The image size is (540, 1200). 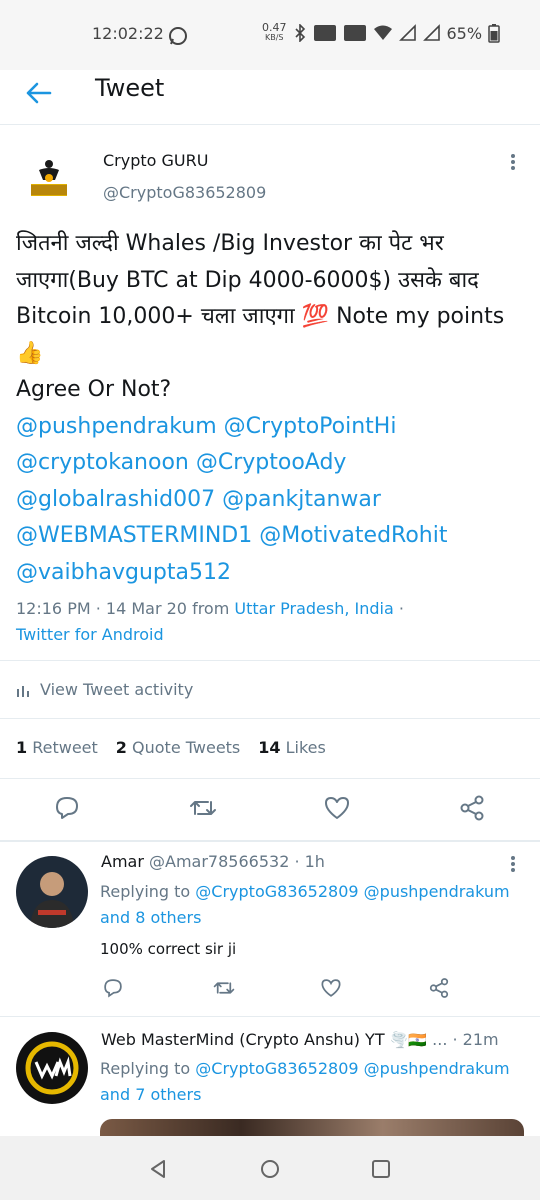 I want to click on mention-line-1: @pushpendrakum @CryptoPointHi, so click(x=271, y=427).